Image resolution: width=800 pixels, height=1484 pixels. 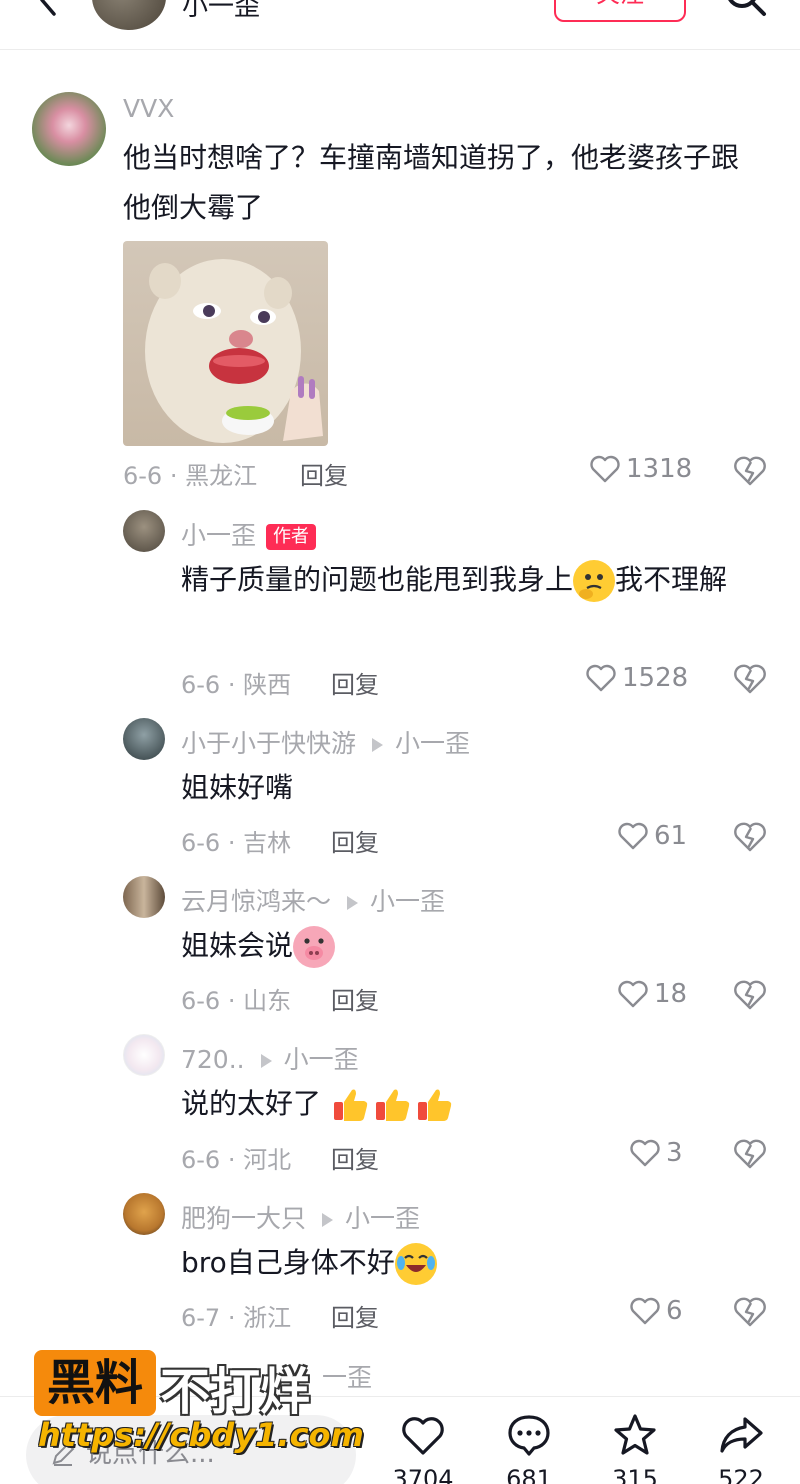 I want to click on comment-bubble-icon, so click(x=529, y=1435).